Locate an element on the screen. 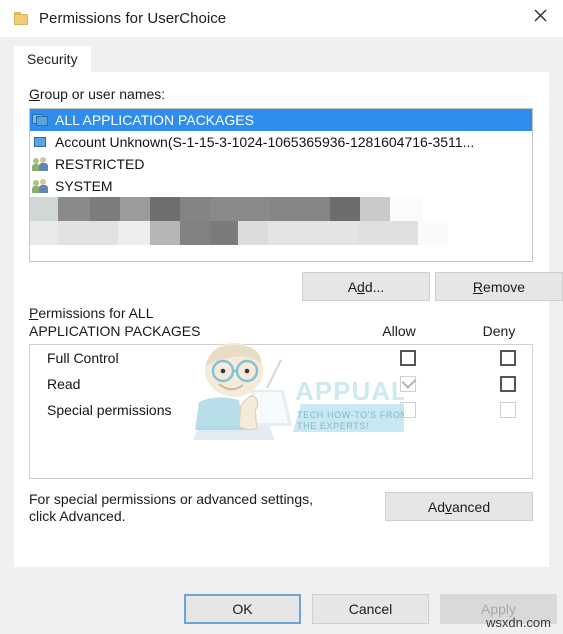  full-control-deny-checkbox is located at coordinates (508, 358).